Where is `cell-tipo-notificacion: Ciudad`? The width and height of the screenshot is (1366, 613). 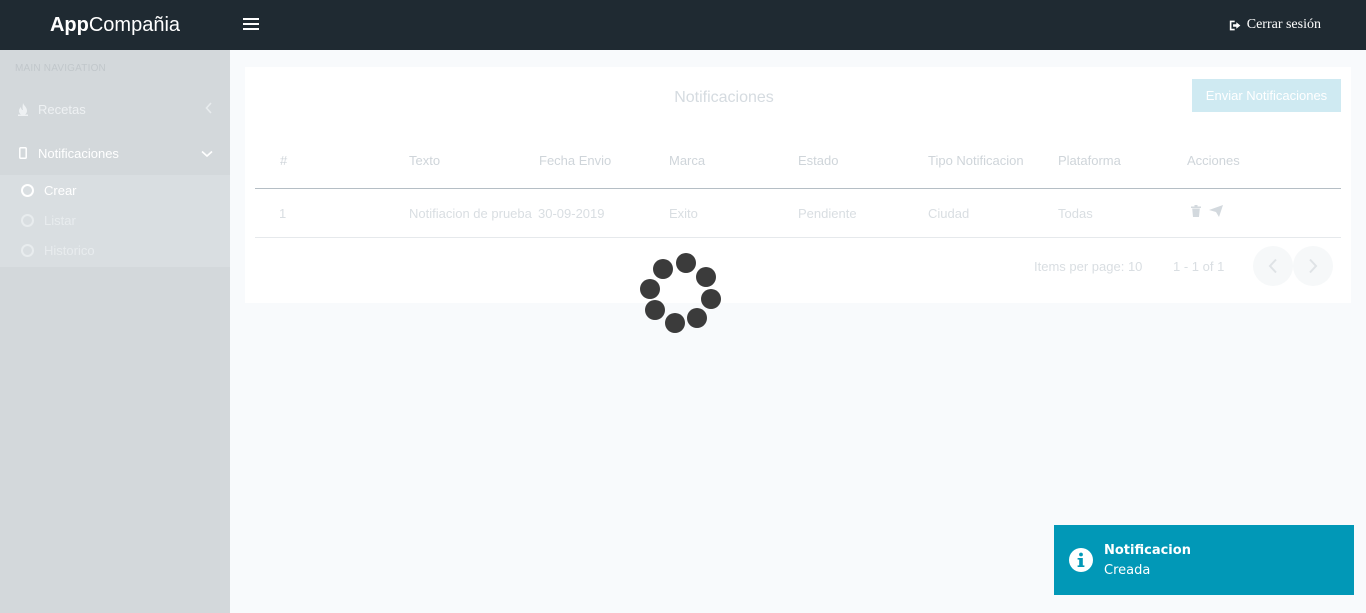 cell-tipo-notificacion: Ciudad is located at coordinates (949, 213).